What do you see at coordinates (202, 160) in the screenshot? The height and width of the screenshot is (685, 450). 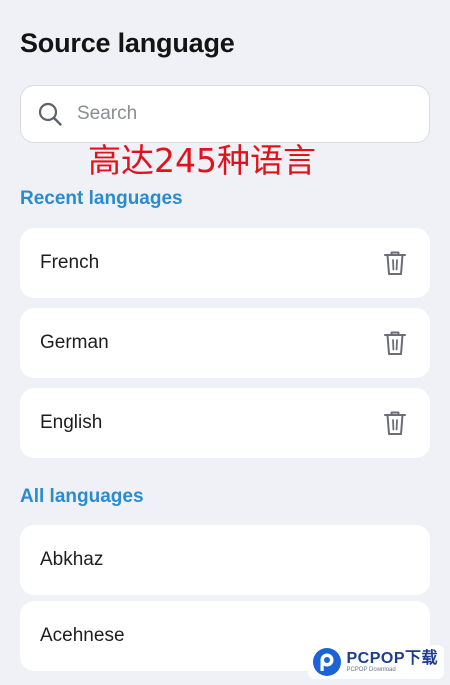 I see `overlay-caption: 高达245种语言` at bounding box center [202, 160].